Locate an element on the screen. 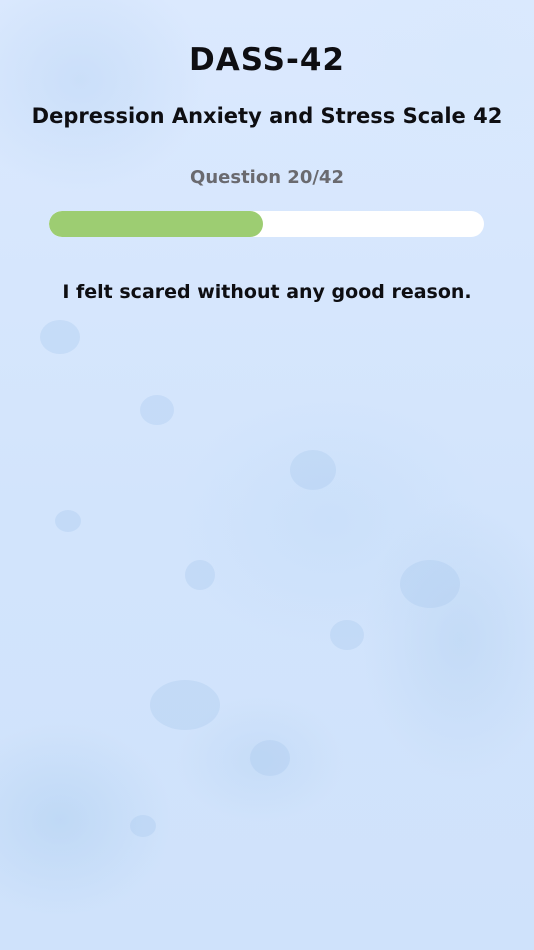  page-title: DASS-42 is located at coordinates (267, 60).